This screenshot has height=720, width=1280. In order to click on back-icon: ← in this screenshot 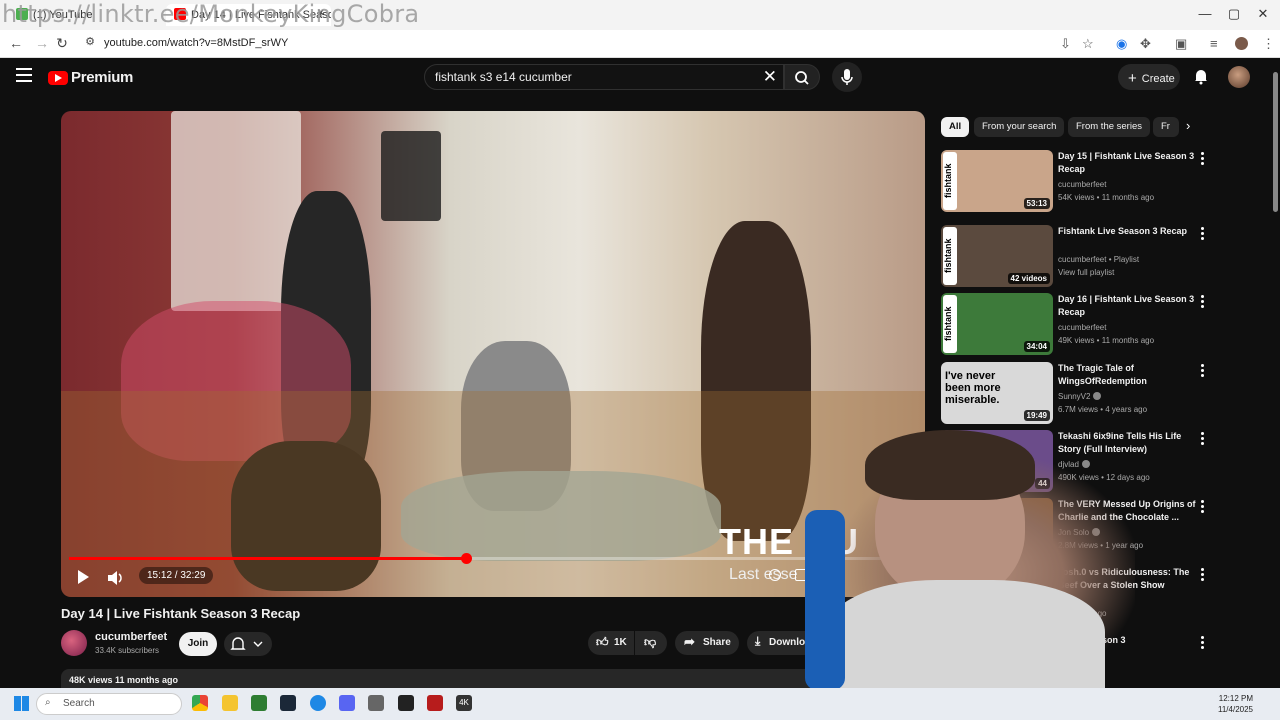, I will do `click(16, 43)`.